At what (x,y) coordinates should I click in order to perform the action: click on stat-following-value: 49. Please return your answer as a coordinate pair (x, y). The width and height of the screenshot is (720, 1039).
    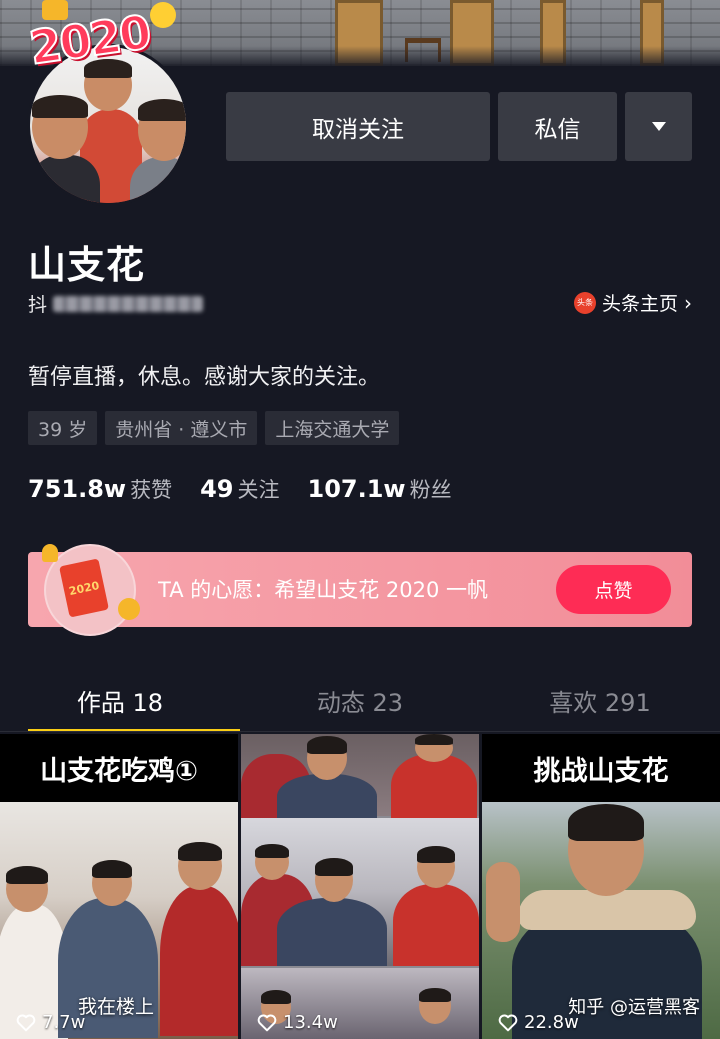
    Looking at the image, I should click on (217, 489).